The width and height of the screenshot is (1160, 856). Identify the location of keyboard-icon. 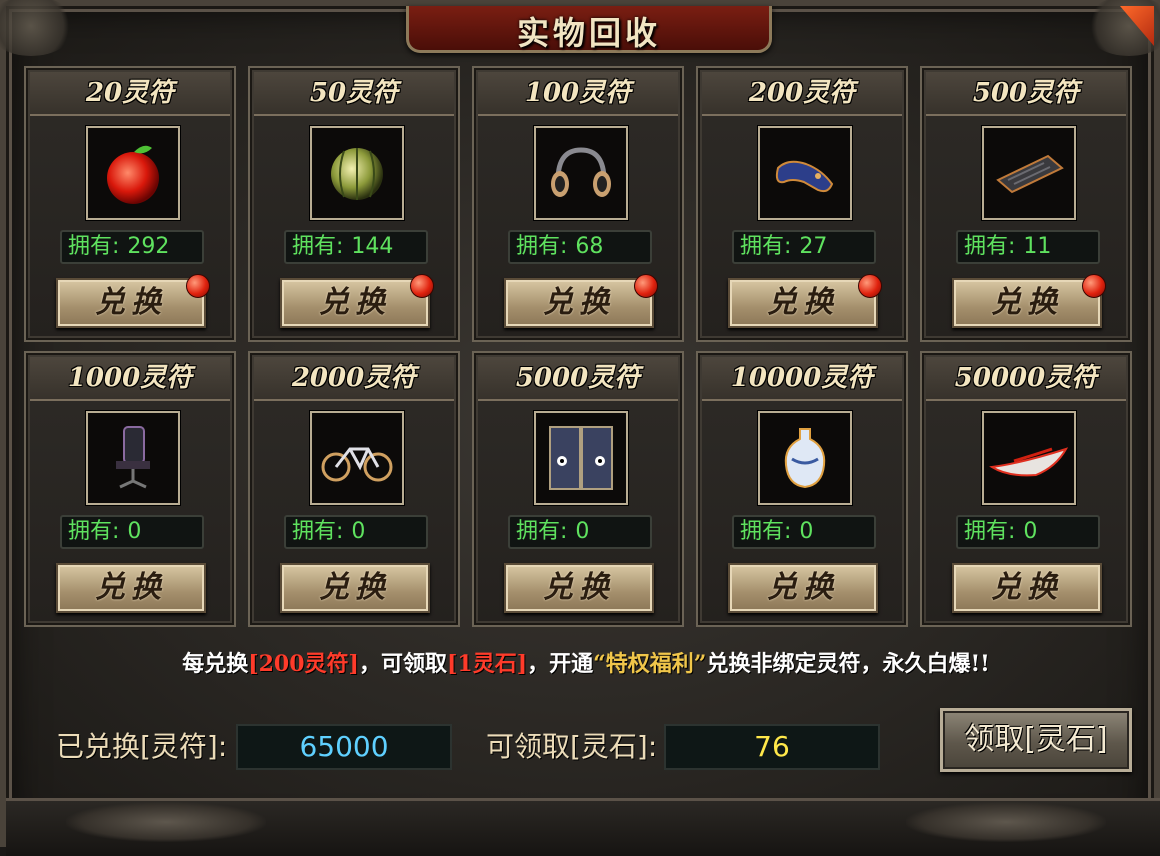
(1029, 173).